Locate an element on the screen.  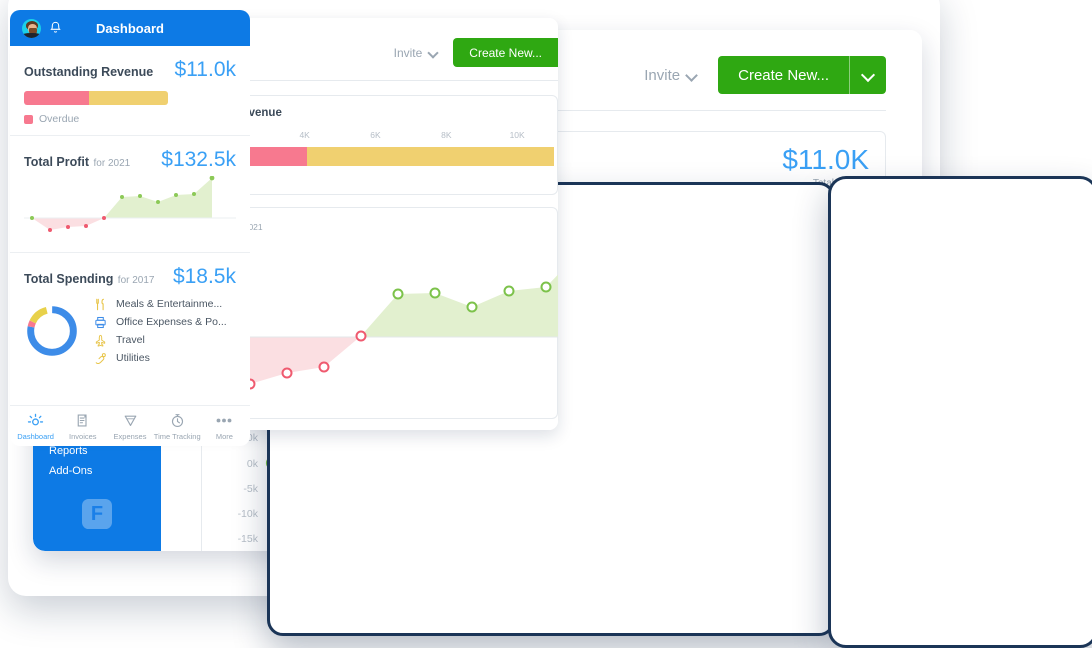
outstanding-bar-mobile is located at coordinates (96, 98).